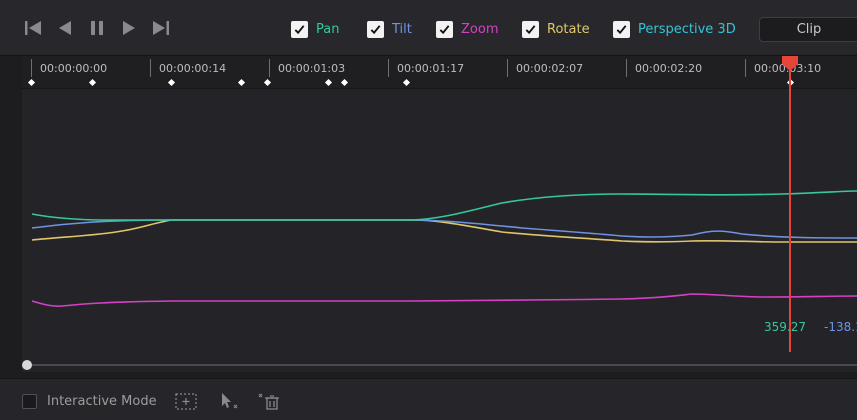  What do you see at coordinates (444, 231) in the screenshot?
I see `curve-rotate` at bounding box center [444, 231].